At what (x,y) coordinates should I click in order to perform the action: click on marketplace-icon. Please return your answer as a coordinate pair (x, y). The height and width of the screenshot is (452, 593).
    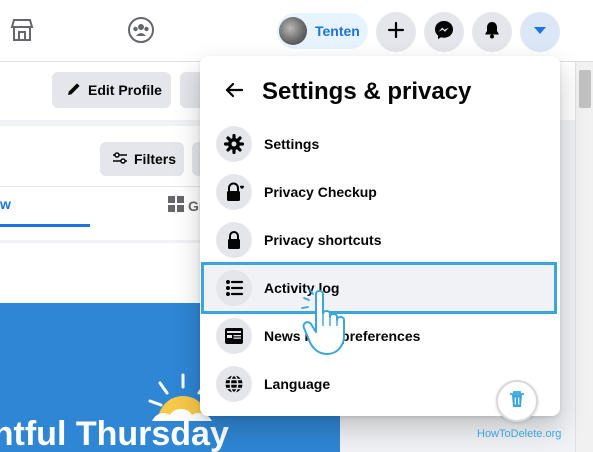
    Looking at the image, I should click on (22, 30).